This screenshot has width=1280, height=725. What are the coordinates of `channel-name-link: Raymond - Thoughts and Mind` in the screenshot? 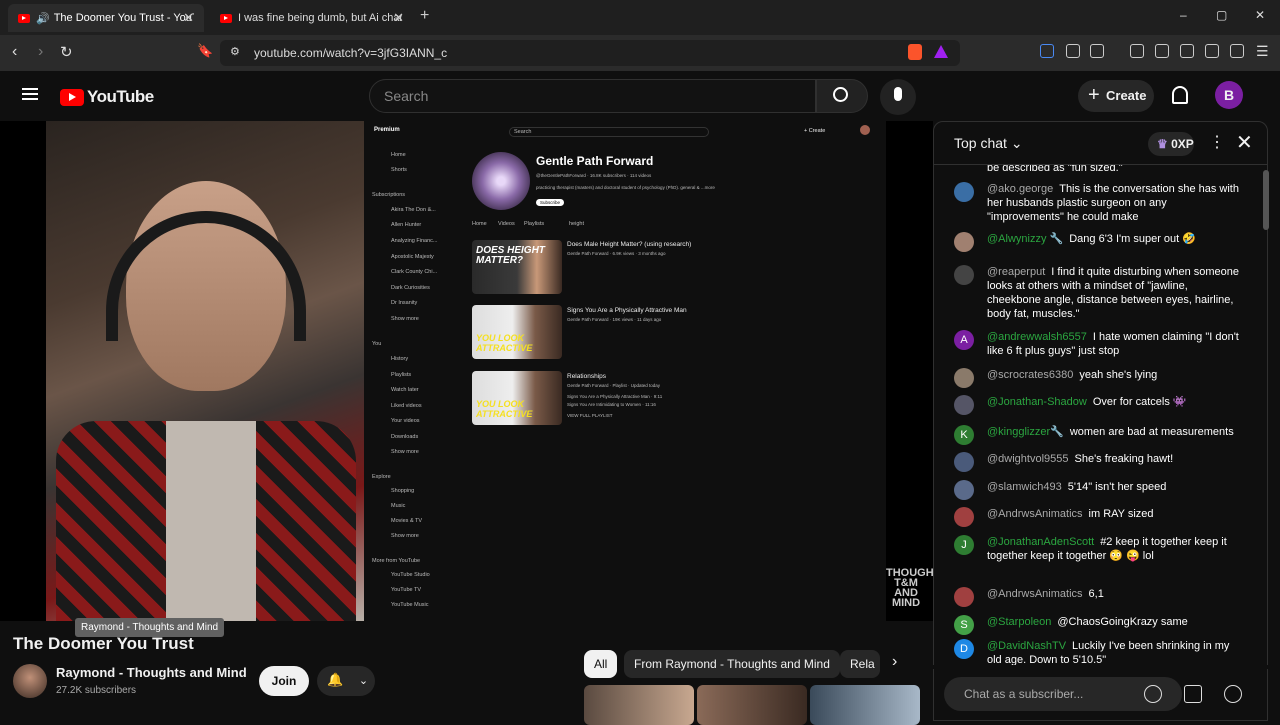 It's located at (151, 672).